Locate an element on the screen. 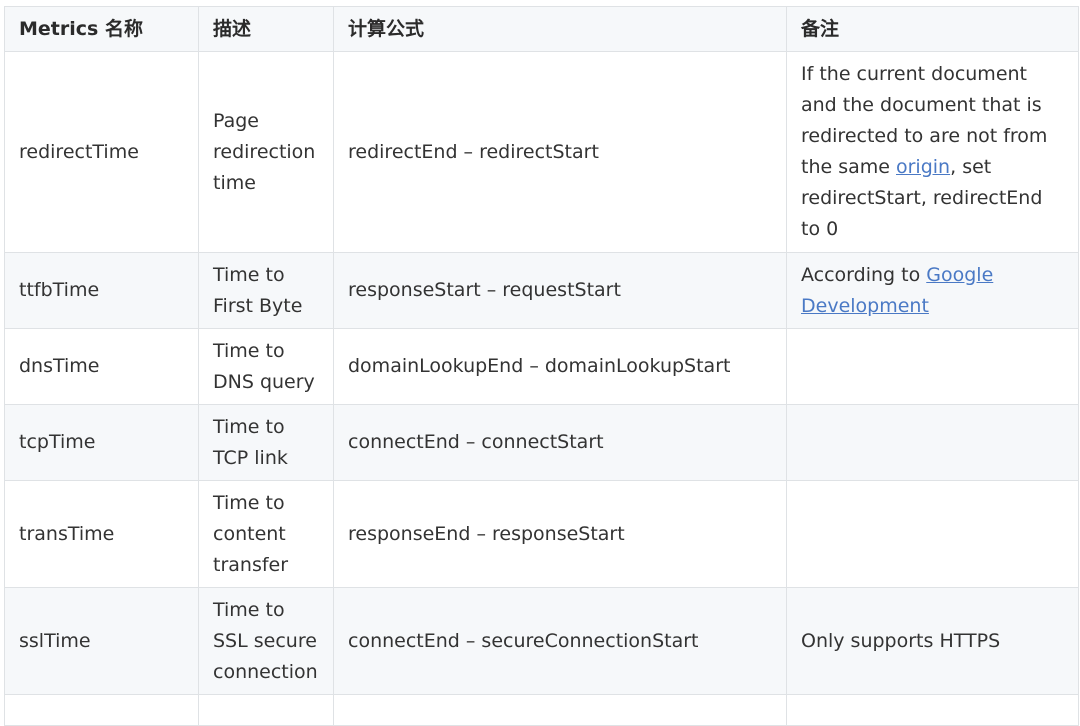 The image size is (1080, 726). metric-name-cell: tcpTime is located at coordinates (101, 442).